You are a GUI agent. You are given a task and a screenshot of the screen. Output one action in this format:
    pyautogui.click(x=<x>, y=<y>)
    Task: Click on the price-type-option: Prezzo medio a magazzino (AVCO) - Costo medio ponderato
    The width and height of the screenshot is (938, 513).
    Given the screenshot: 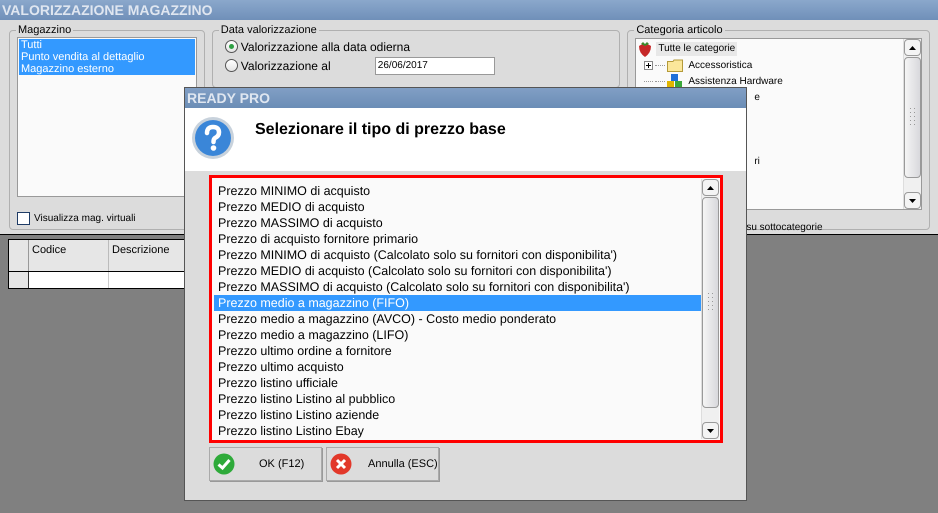 What is the action you would take?
    pyautogui.click(x=457, y=319)
    